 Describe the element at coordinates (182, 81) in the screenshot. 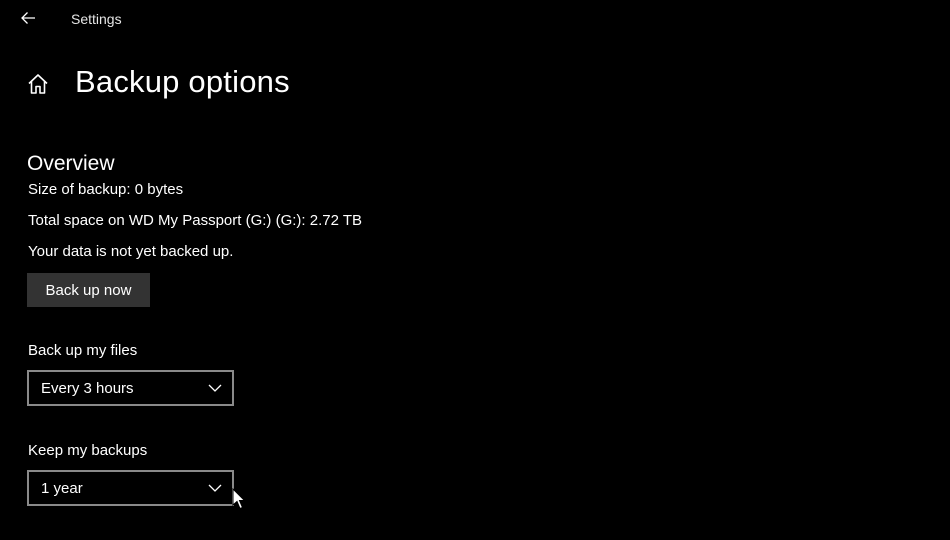

I see `page-title: Backup options` at that location.